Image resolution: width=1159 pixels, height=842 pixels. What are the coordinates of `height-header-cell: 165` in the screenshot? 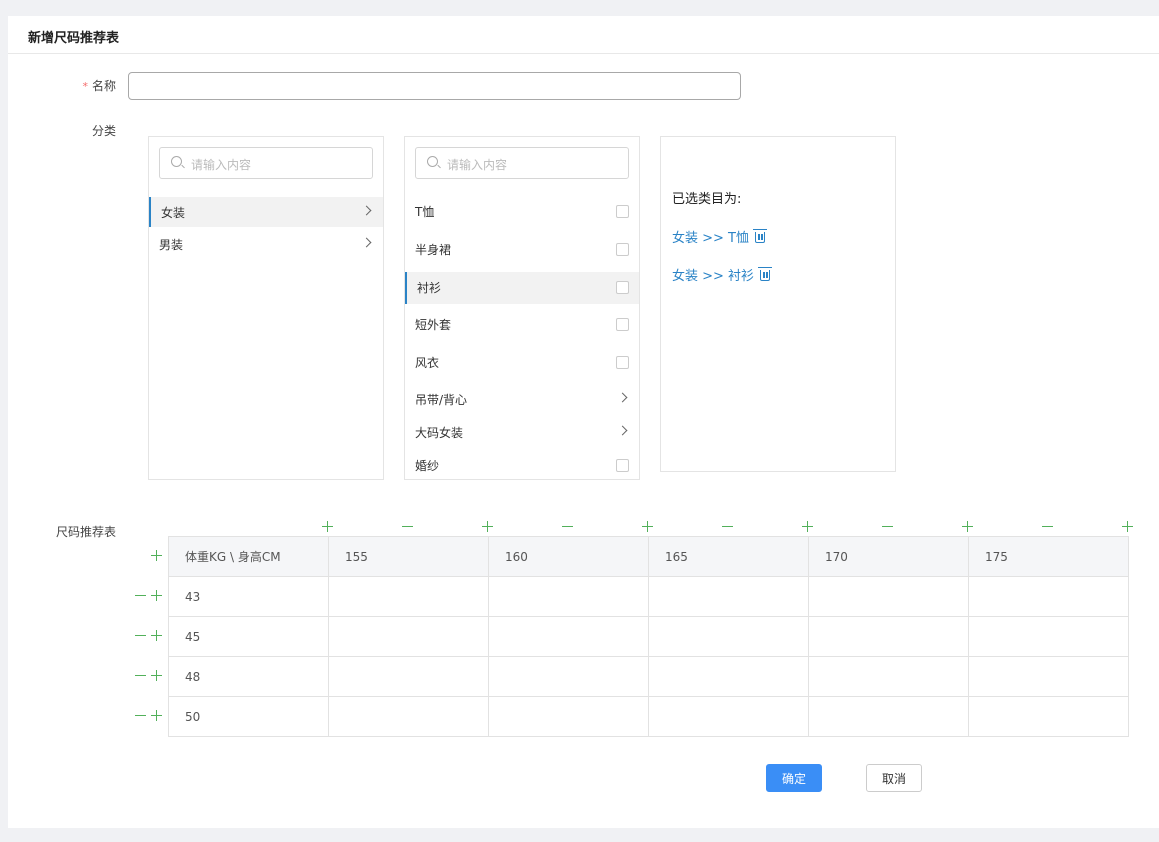 It's located at (728, 556).